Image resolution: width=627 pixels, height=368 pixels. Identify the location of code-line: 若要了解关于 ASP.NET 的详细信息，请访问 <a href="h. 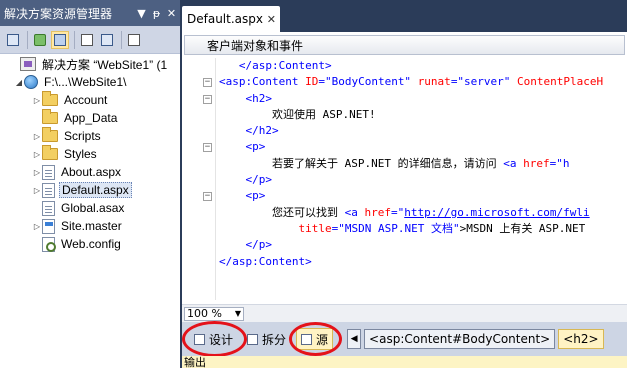
(412, 164).